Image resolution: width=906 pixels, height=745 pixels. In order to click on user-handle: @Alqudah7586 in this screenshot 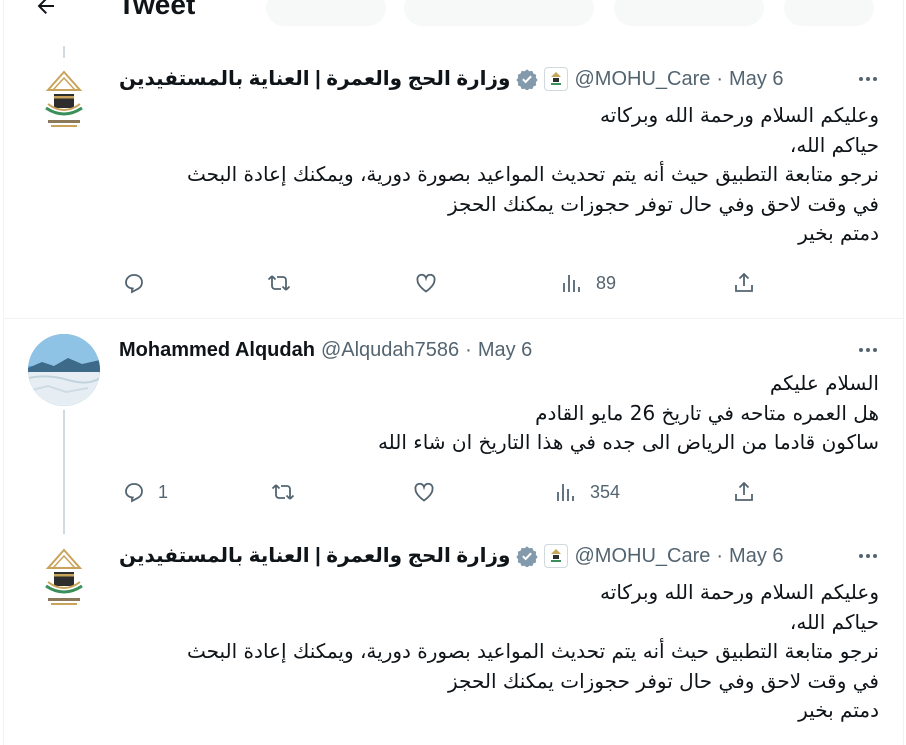, I will do `click(390, 350)`.